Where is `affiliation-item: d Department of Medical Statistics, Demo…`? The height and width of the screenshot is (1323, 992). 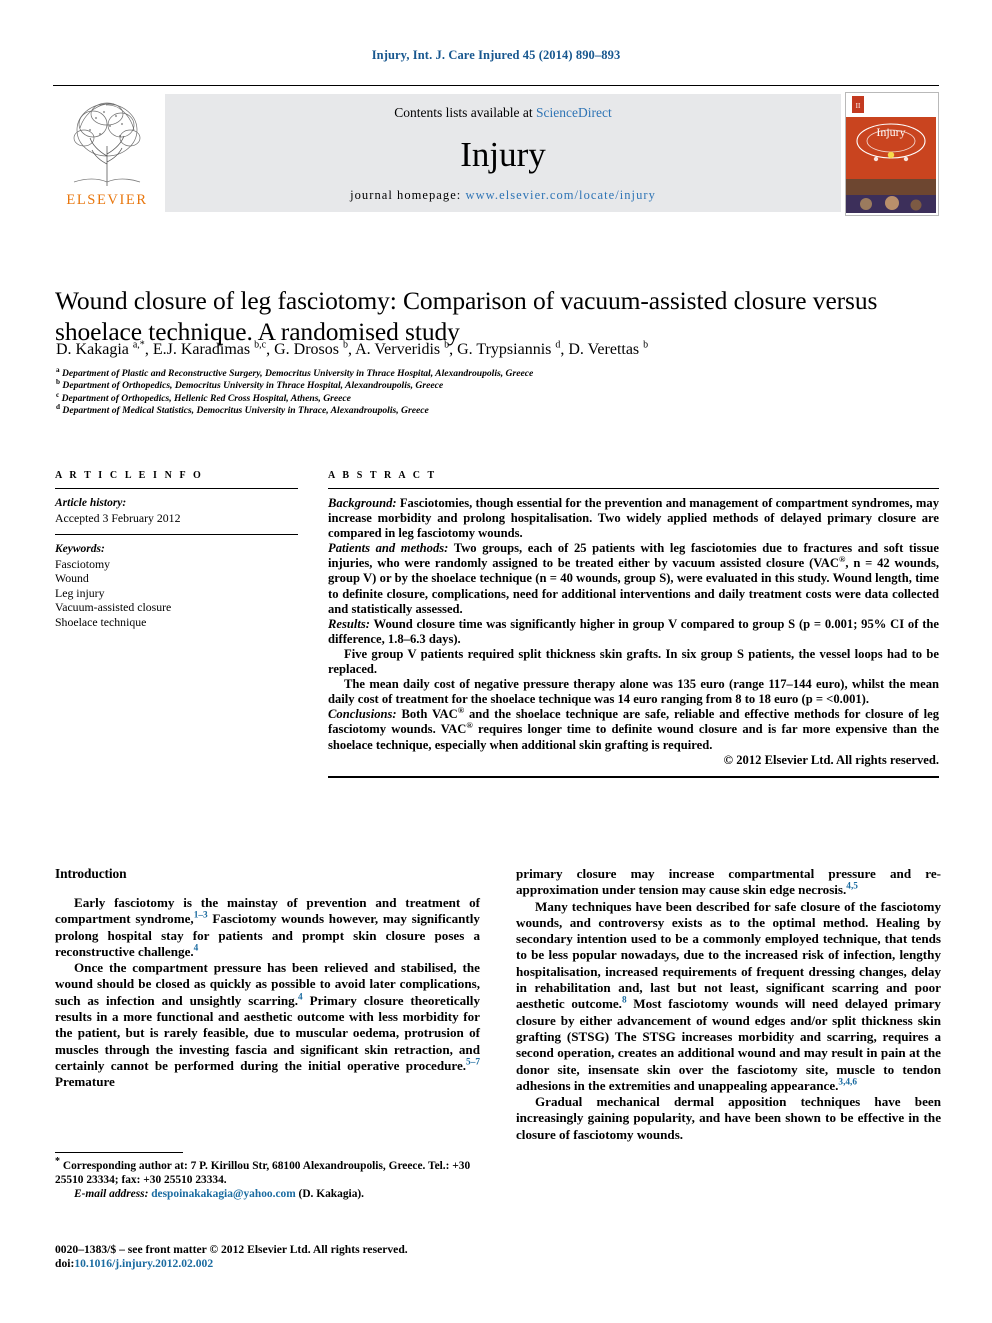
affiliation-item: d Department of Medical Statistics, Demo… is located at coordinates (242, 409).